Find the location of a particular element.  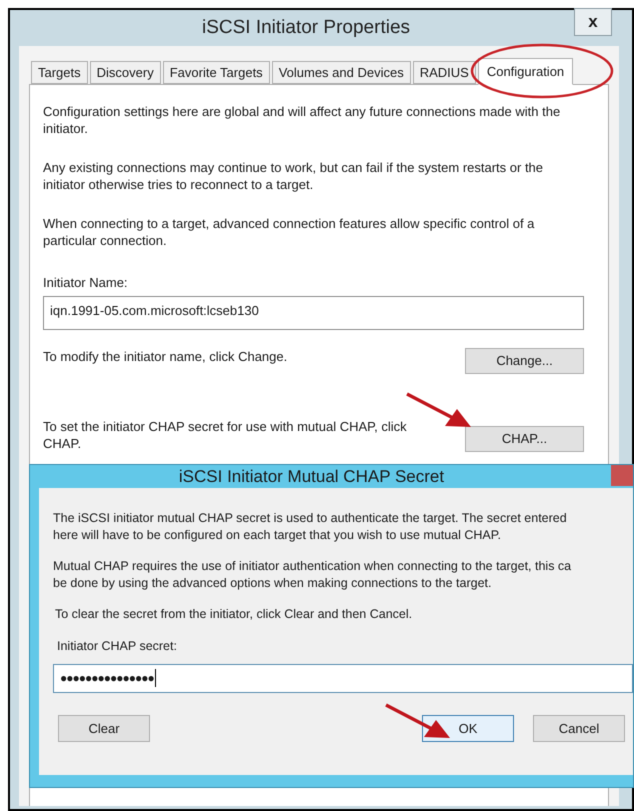

window-title: iSCSI Initiator Properties is located at coordinates (307, 28).